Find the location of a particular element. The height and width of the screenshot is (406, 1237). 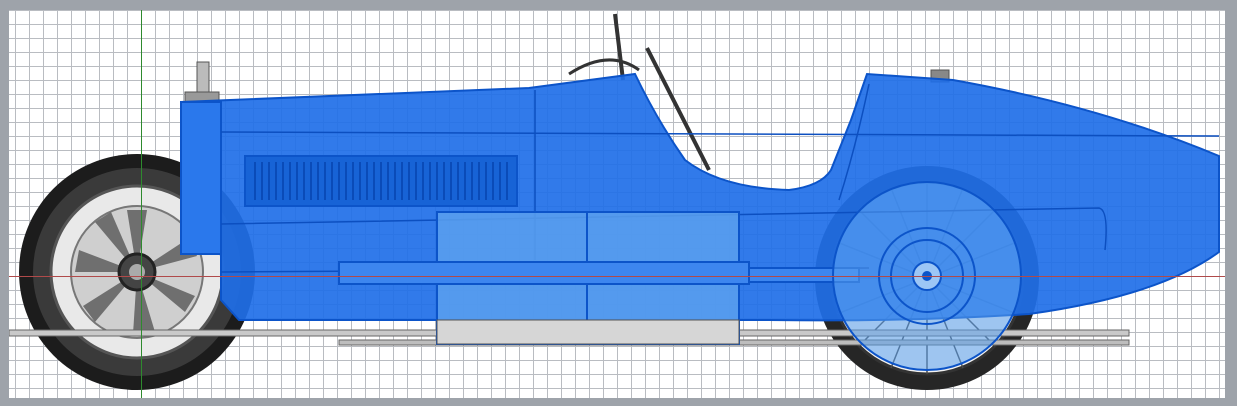

horizontal-axis-line is located at coordinates (617, 276).